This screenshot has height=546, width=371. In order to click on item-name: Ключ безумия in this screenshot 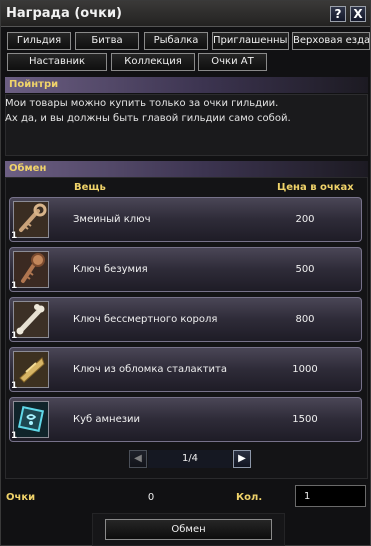, I will do `click(110, 269)`.